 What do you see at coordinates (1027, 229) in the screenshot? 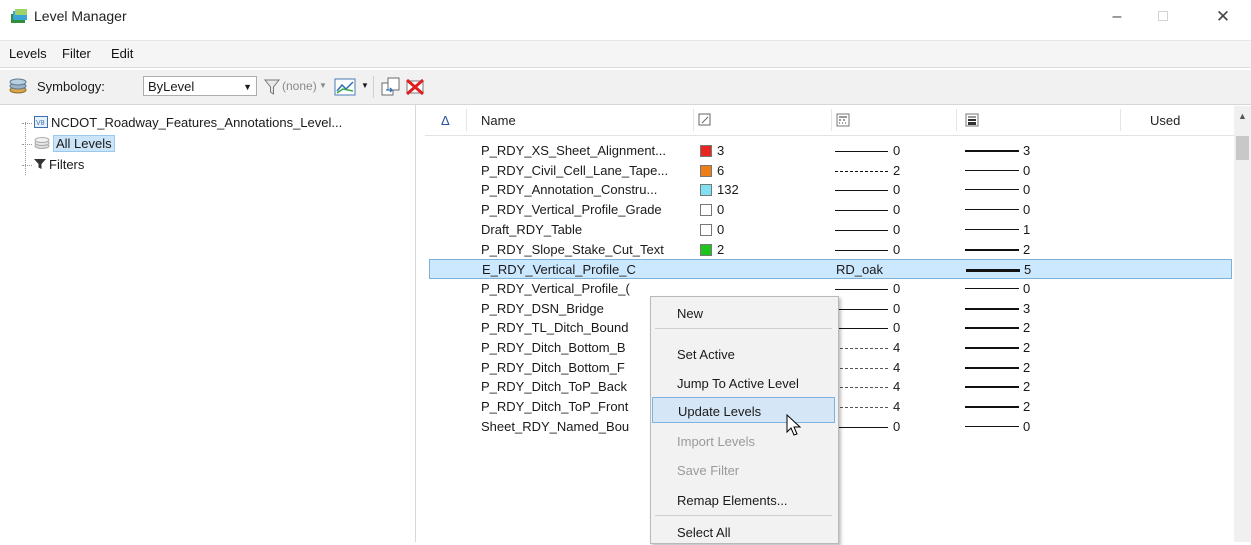
I see `line-weight-value: 1` at bounding box center [1027, 229].